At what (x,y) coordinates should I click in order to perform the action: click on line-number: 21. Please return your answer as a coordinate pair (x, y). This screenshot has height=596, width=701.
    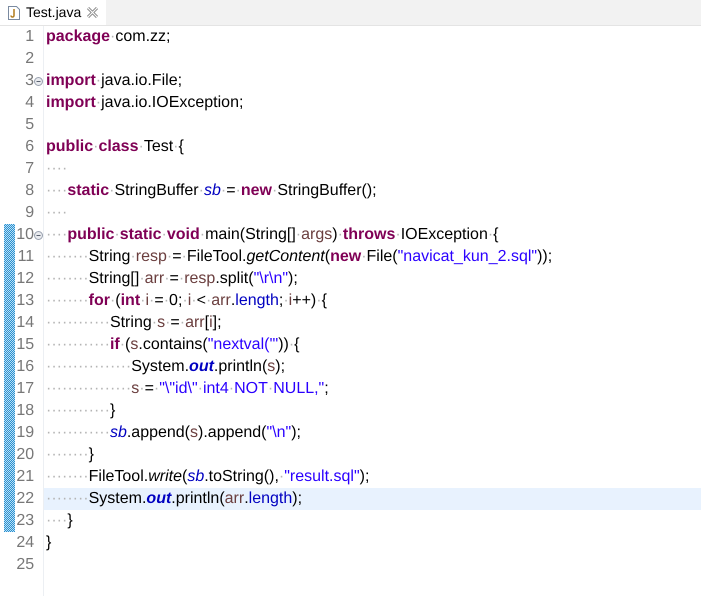
    Looking at the image, I should click on (24, 477).